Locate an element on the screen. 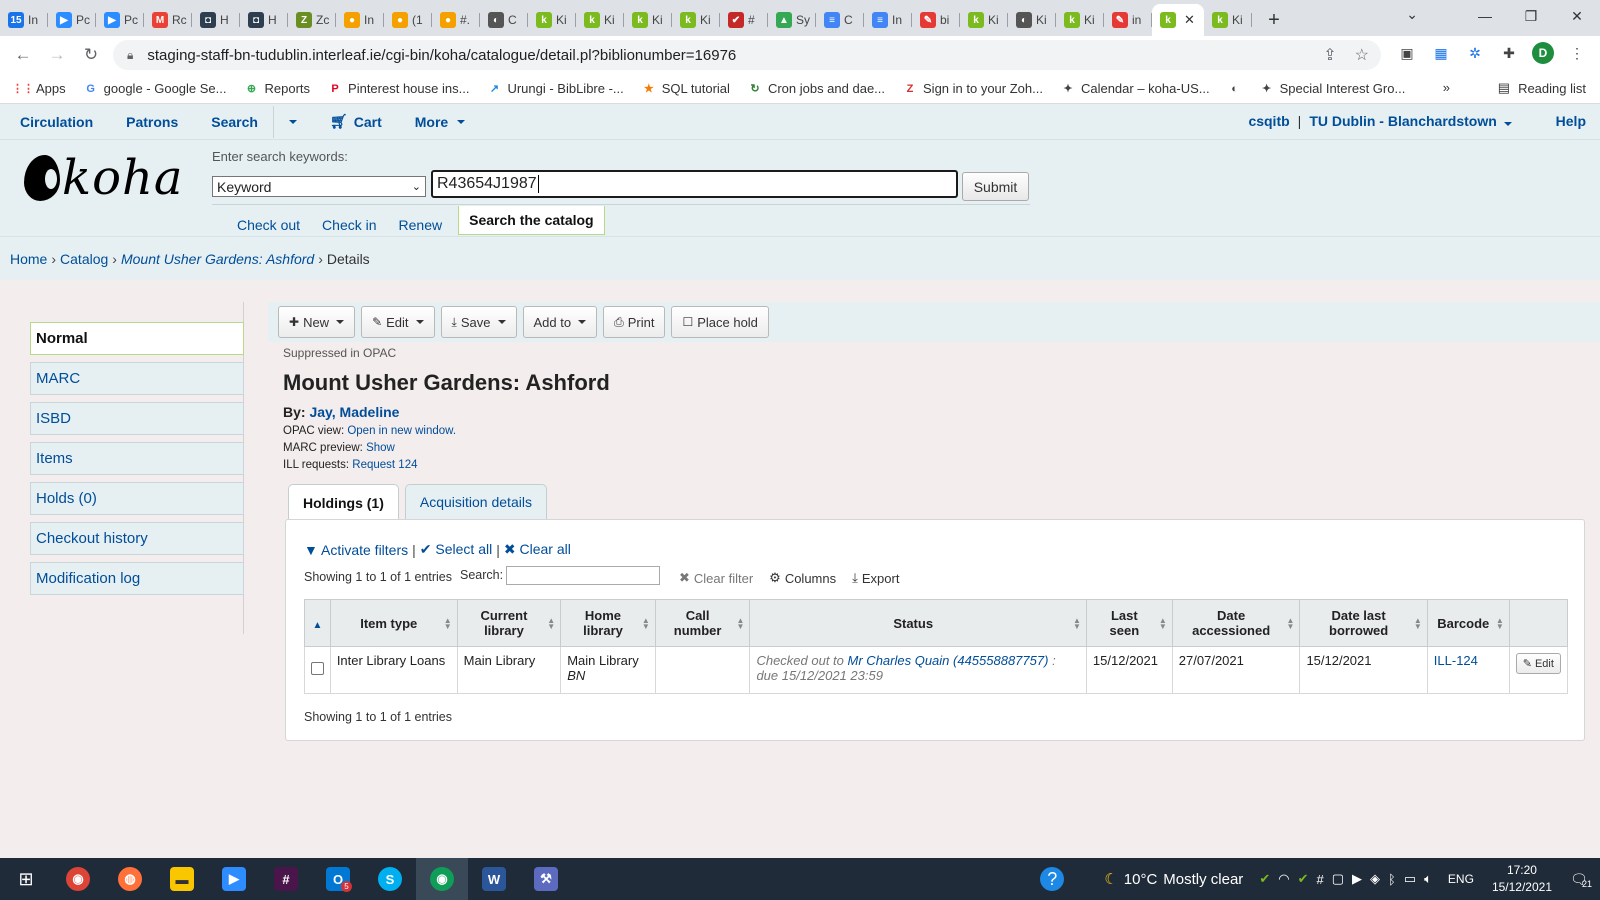 The image size is (1600, 900). system-clock: 17:20 15/12/2021 is located at coordinates (1522, 879).